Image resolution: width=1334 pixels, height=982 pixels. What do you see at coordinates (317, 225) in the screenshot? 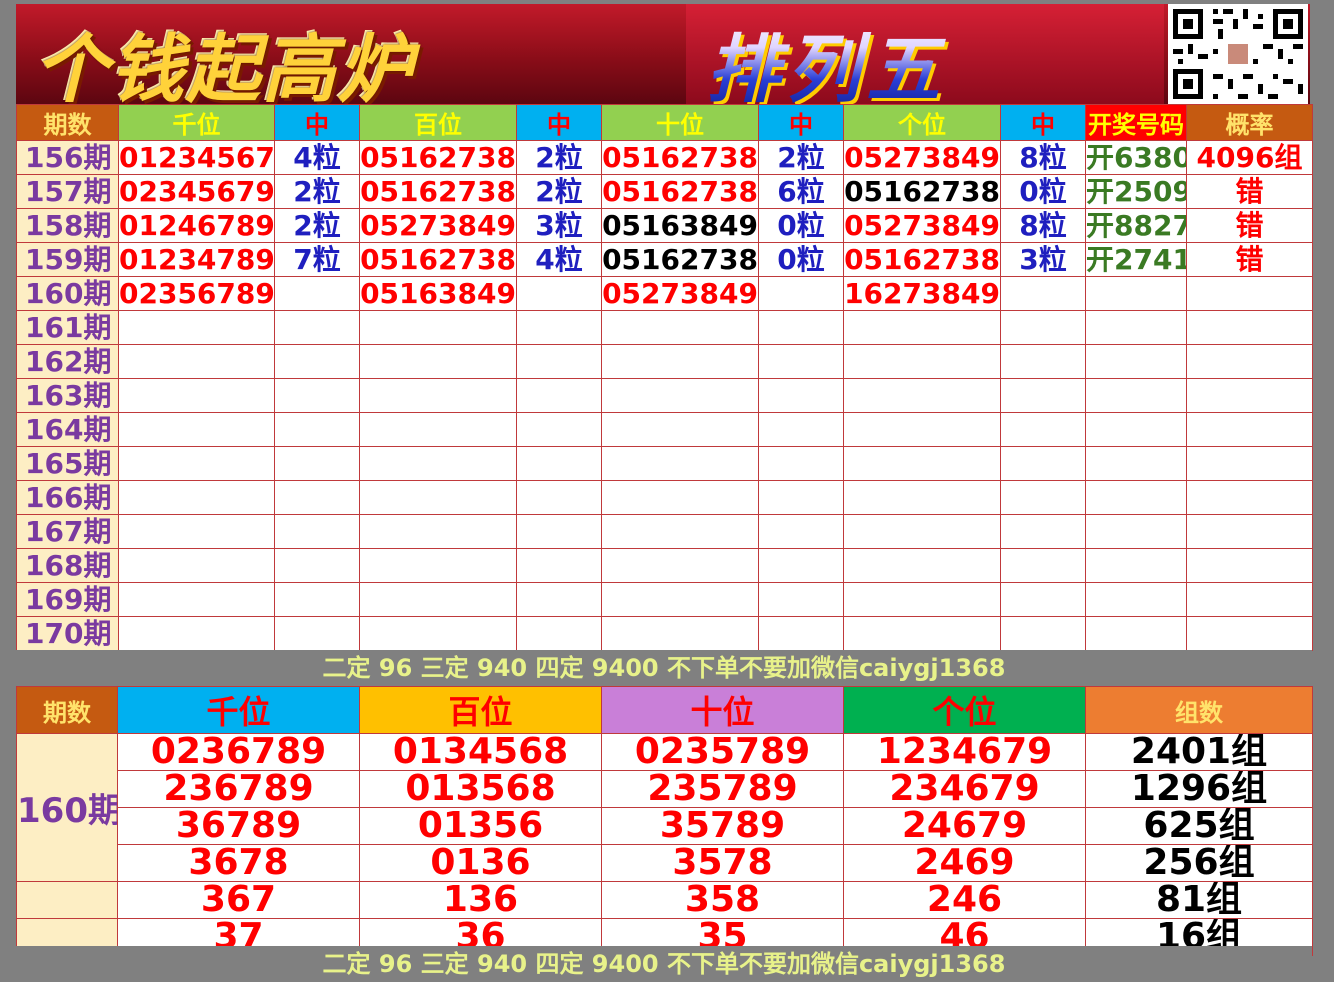
I see `qian-hit-cell: 2粒` at bounding box center [317, 225].